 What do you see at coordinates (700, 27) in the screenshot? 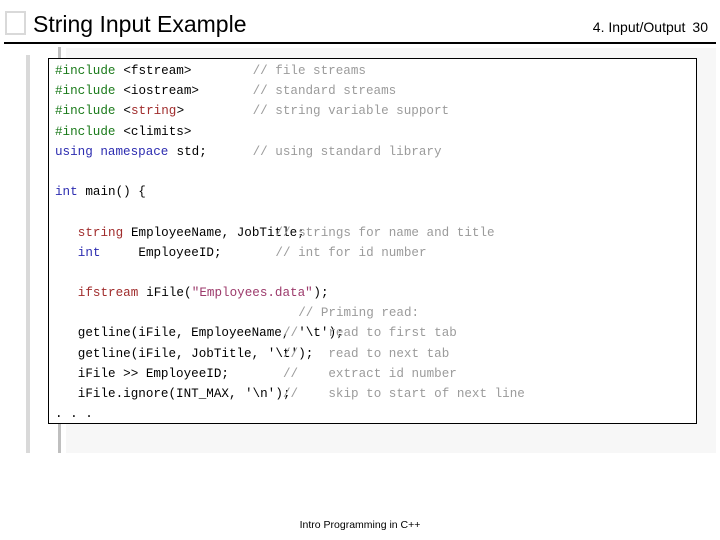
I see `header-page-number: 30` at bounding box center [700, 27].